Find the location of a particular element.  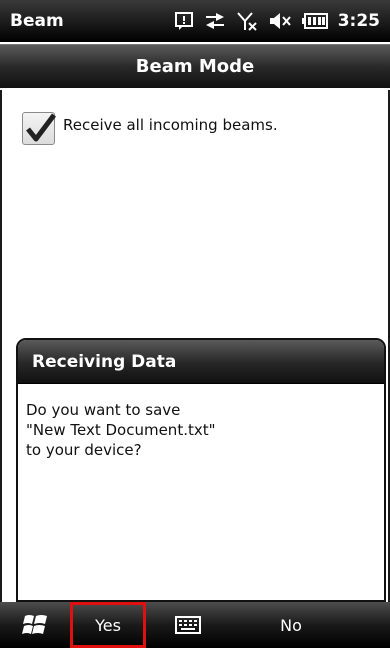

battery-icon is located at coordinates (314, 21).